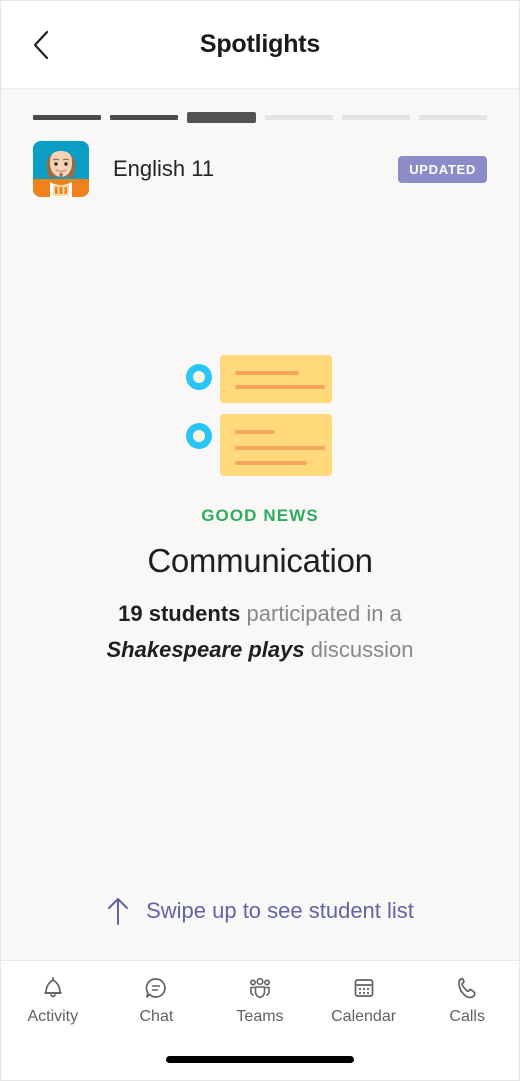  I want to click on course-name: English 11, so click(164, 168).